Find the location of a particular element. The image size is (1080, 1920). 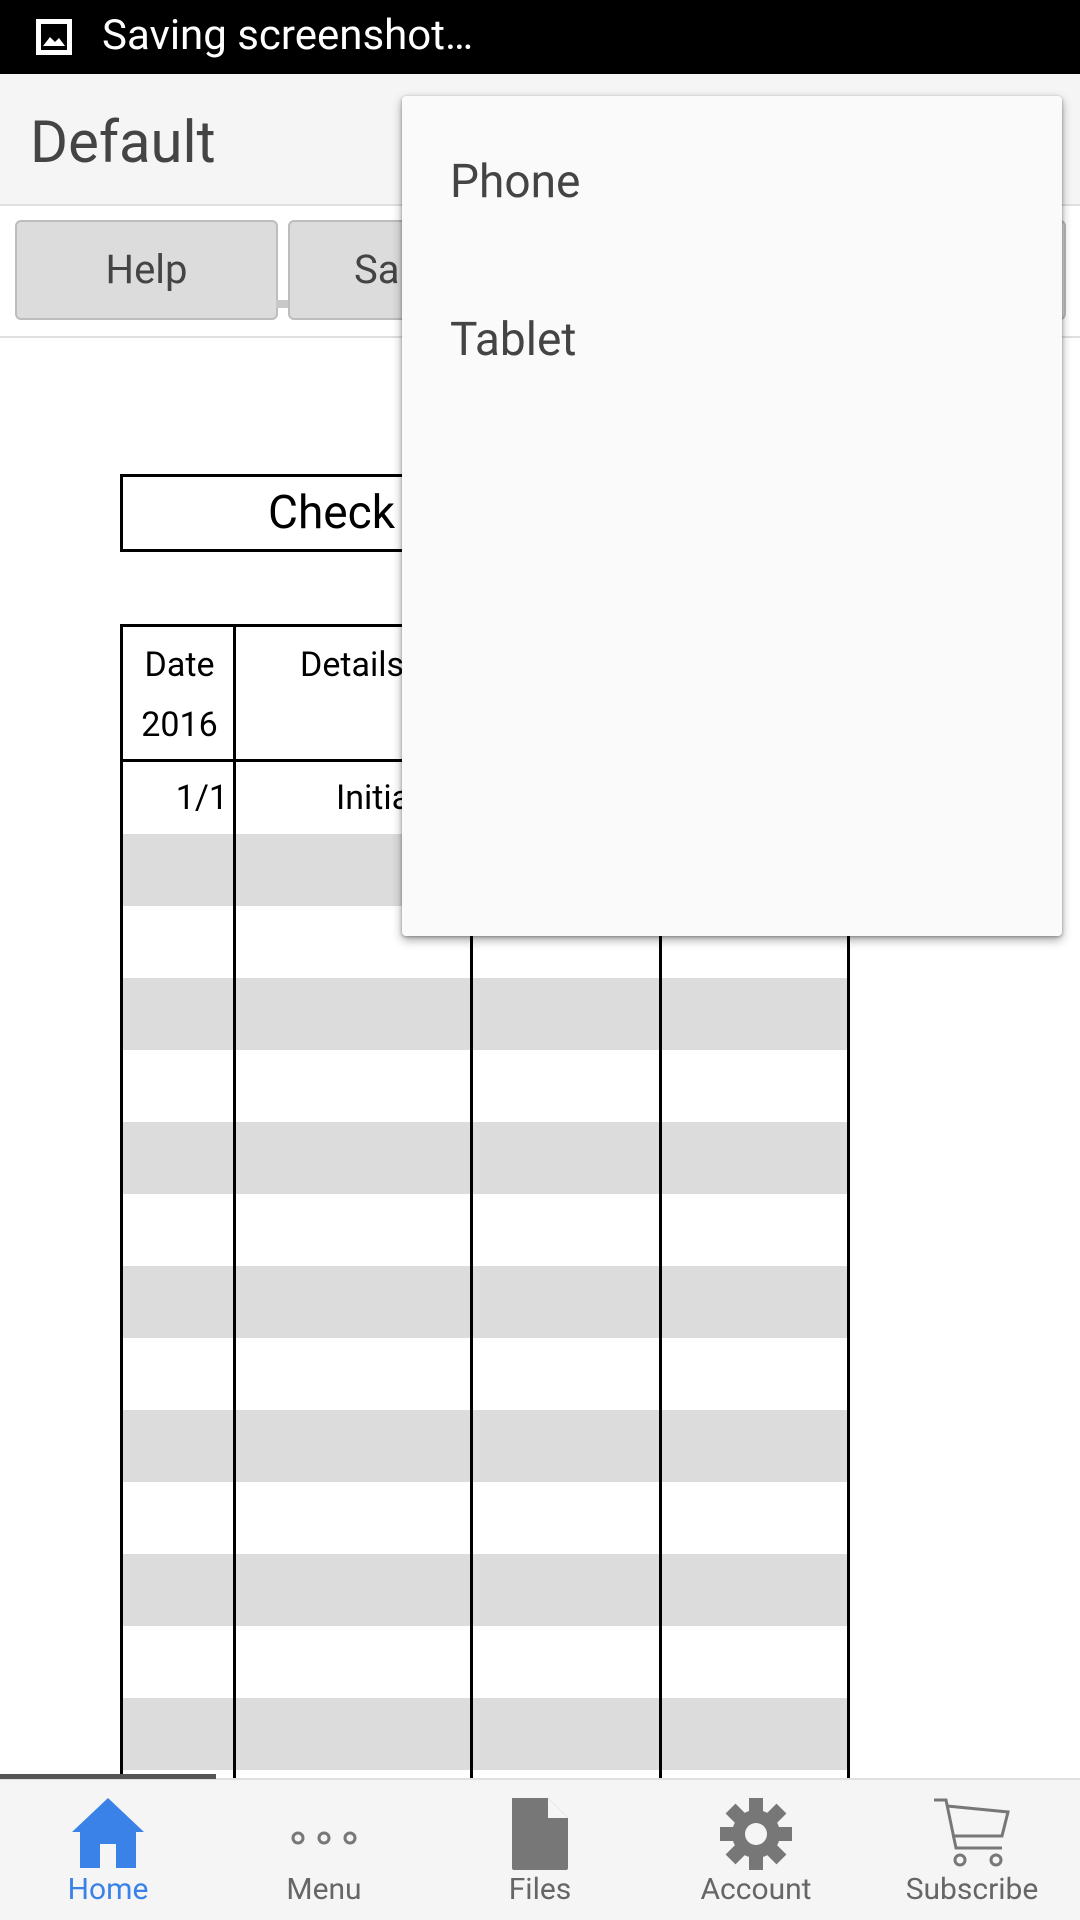

screenshot-icon is located at coordinates (54, 37).